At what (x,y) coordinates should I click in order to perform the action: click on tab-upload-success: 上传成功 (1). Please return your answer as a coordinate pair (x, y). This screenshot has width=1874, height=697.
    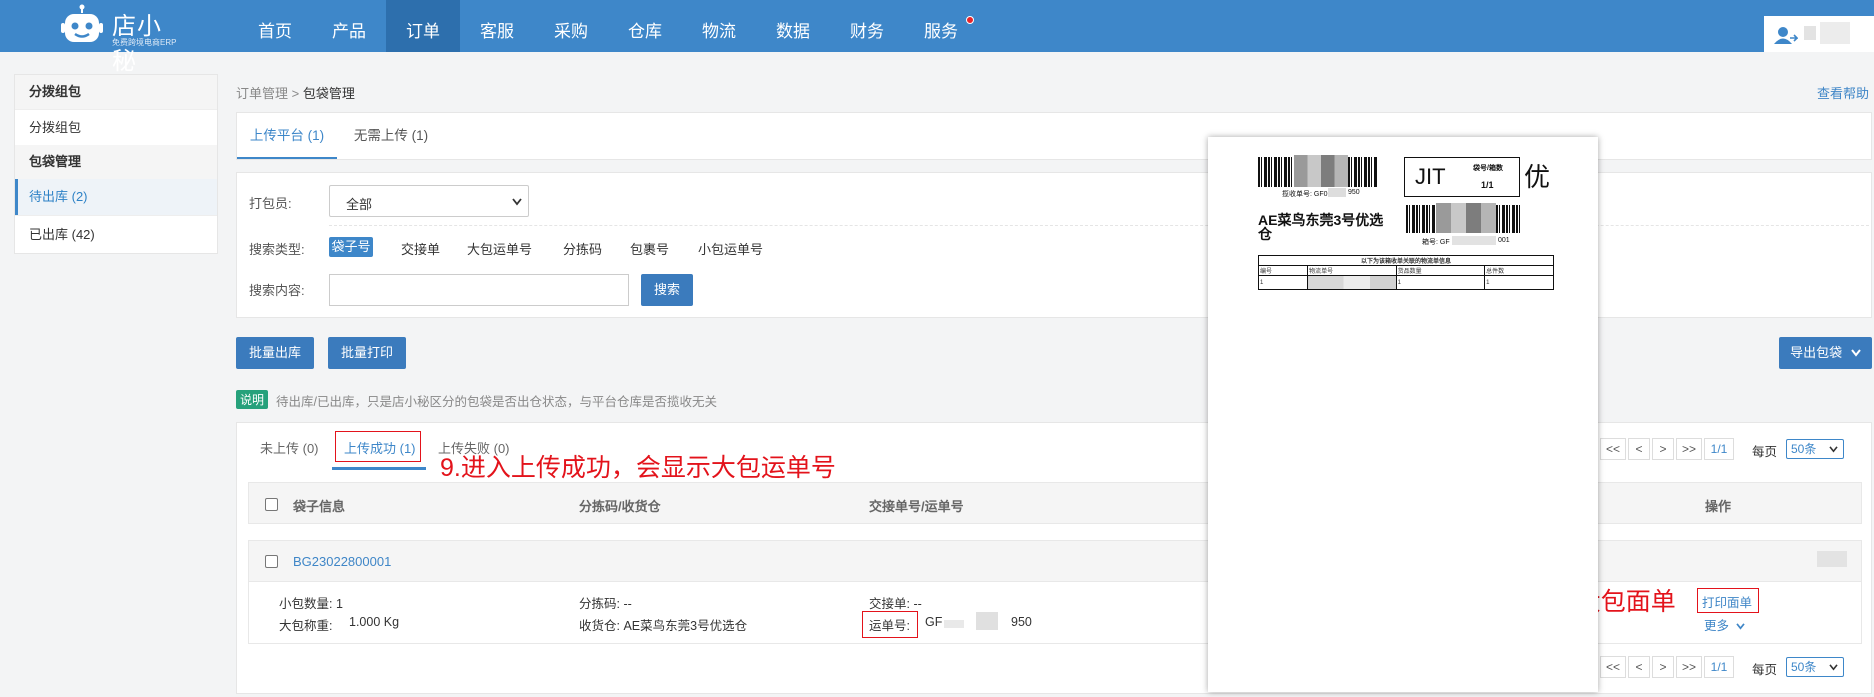
    Looking at the image, I should click on (380, 447).